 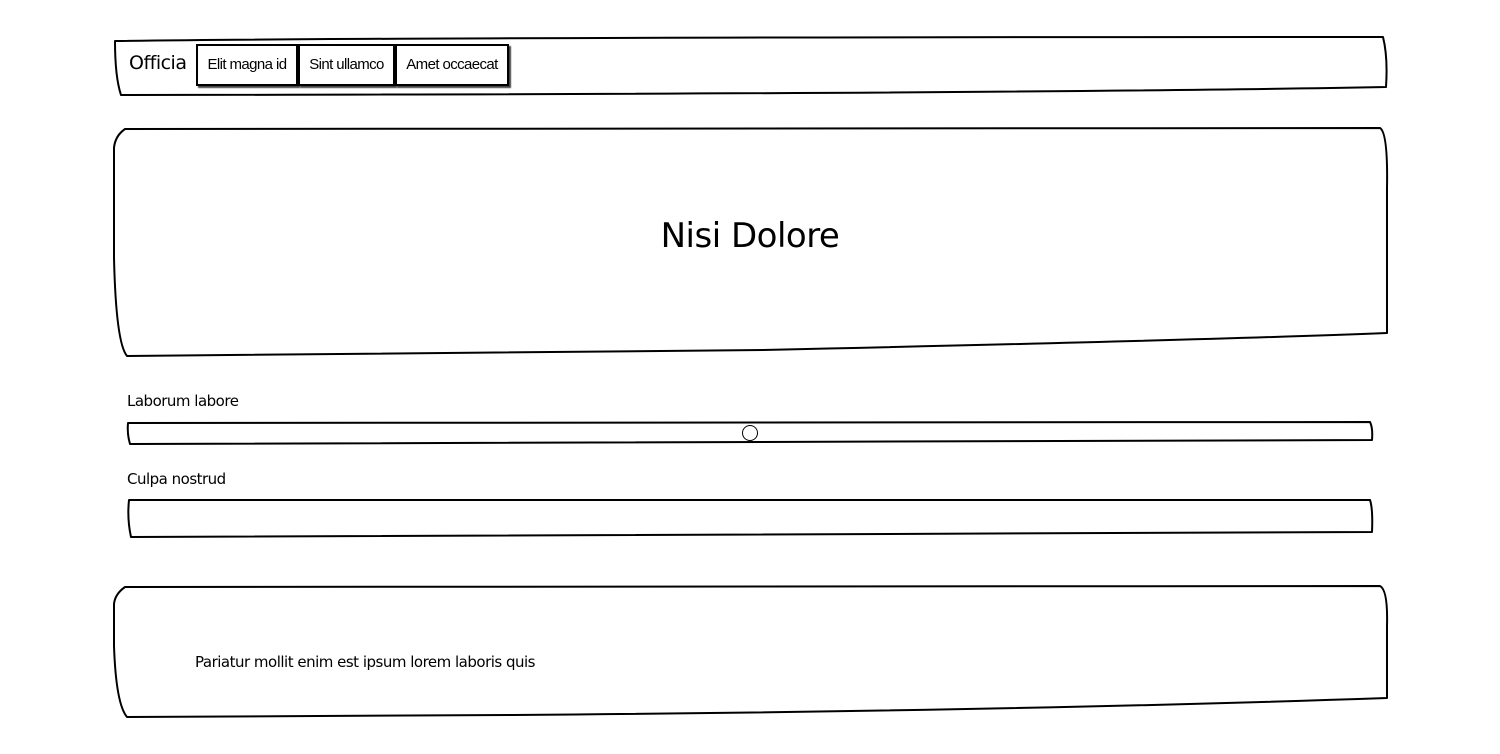 I want to click on text-input, so click(x=750, y=518).